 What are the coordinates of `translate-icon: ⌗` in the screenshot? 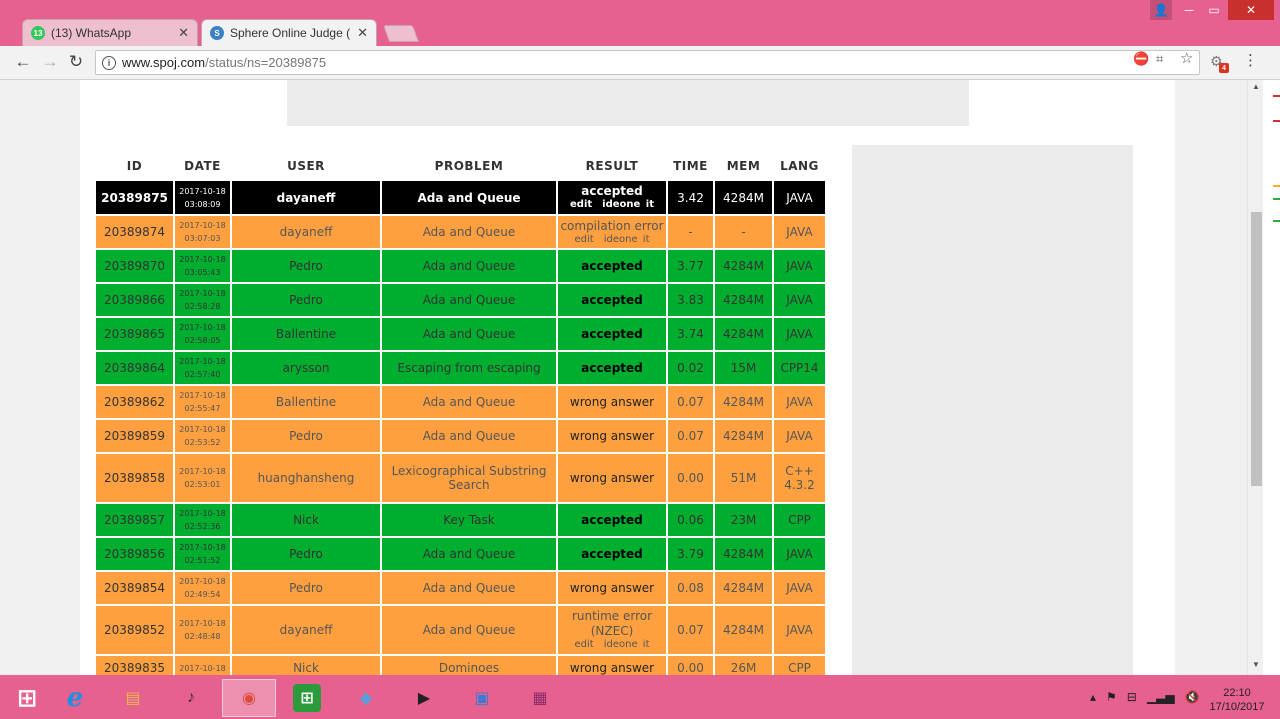 It's located at (1159, 59).